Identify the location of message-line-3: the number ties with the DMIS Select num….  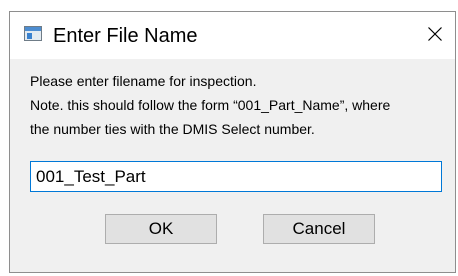
(172, 129).